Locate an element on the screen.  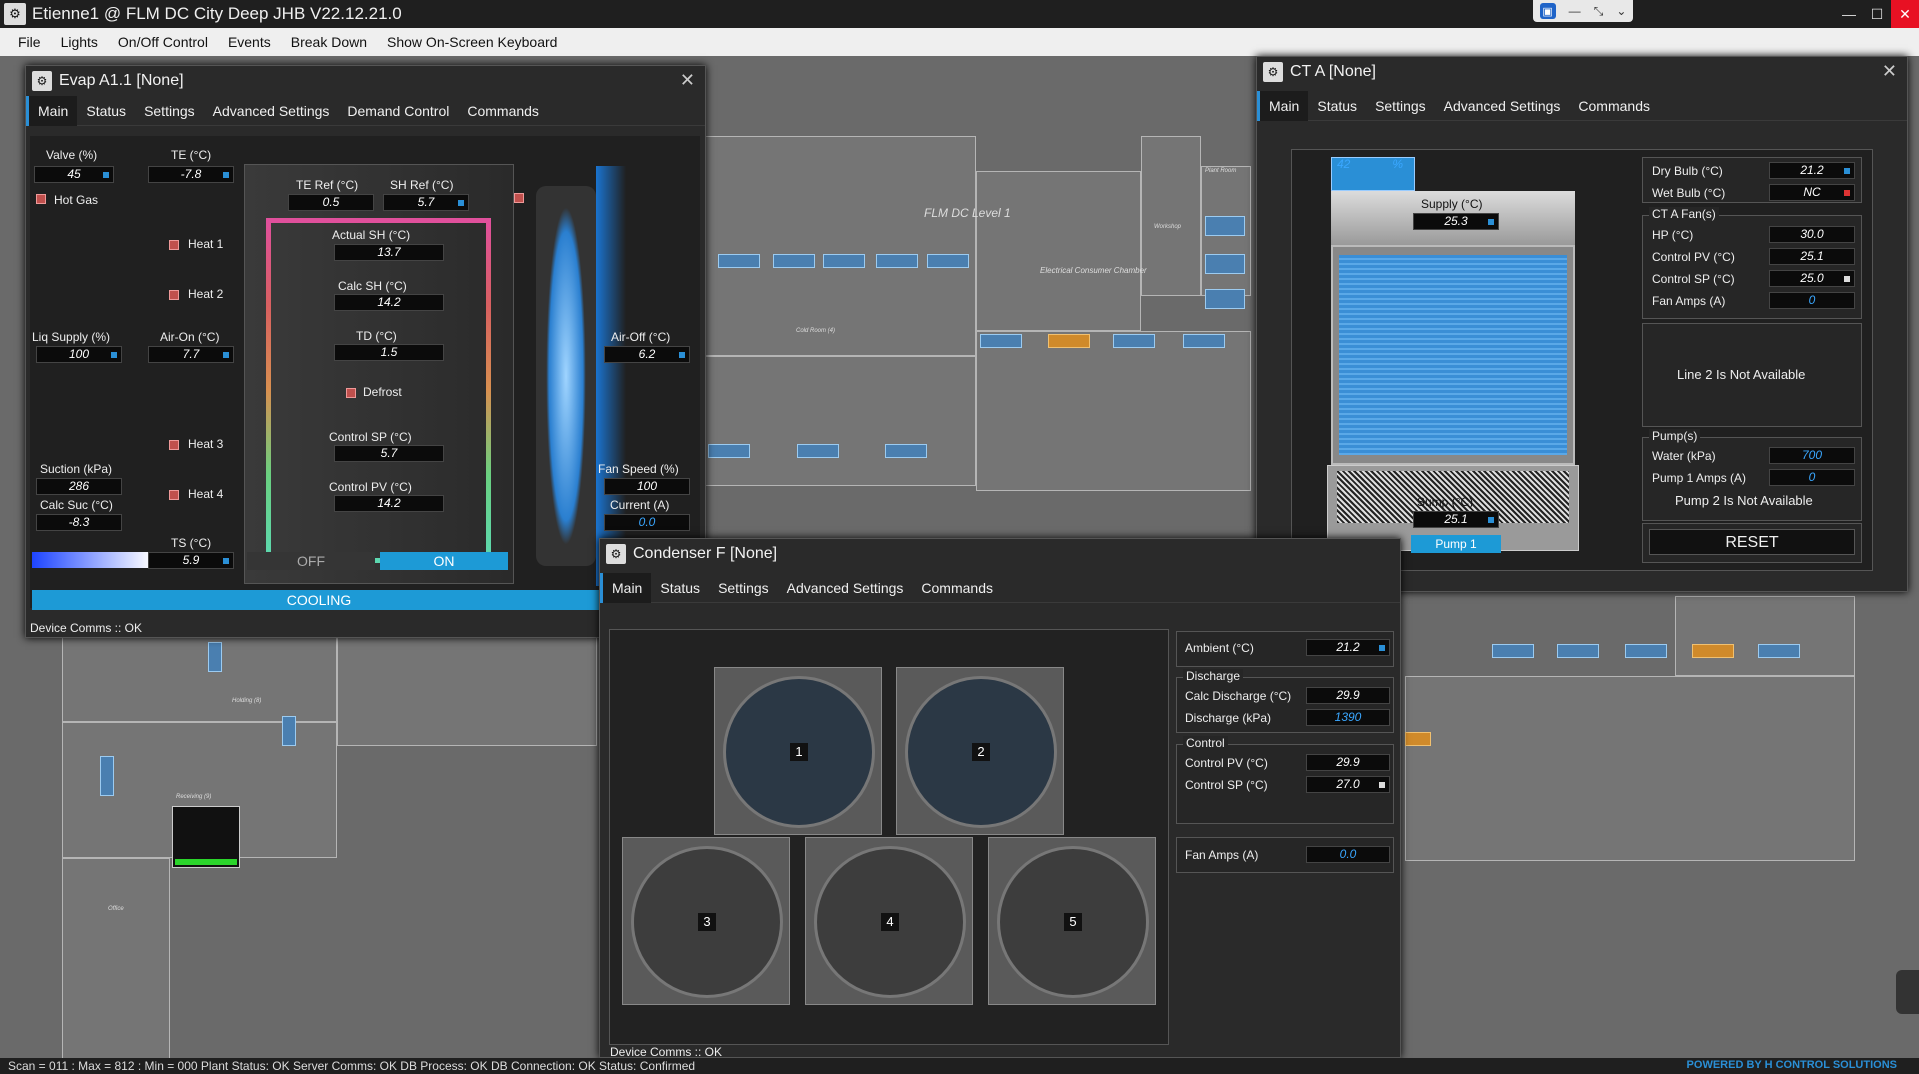
evap-titlebar: ⚙ Evap A1.1 [None] is located at coordinates (365, 81).